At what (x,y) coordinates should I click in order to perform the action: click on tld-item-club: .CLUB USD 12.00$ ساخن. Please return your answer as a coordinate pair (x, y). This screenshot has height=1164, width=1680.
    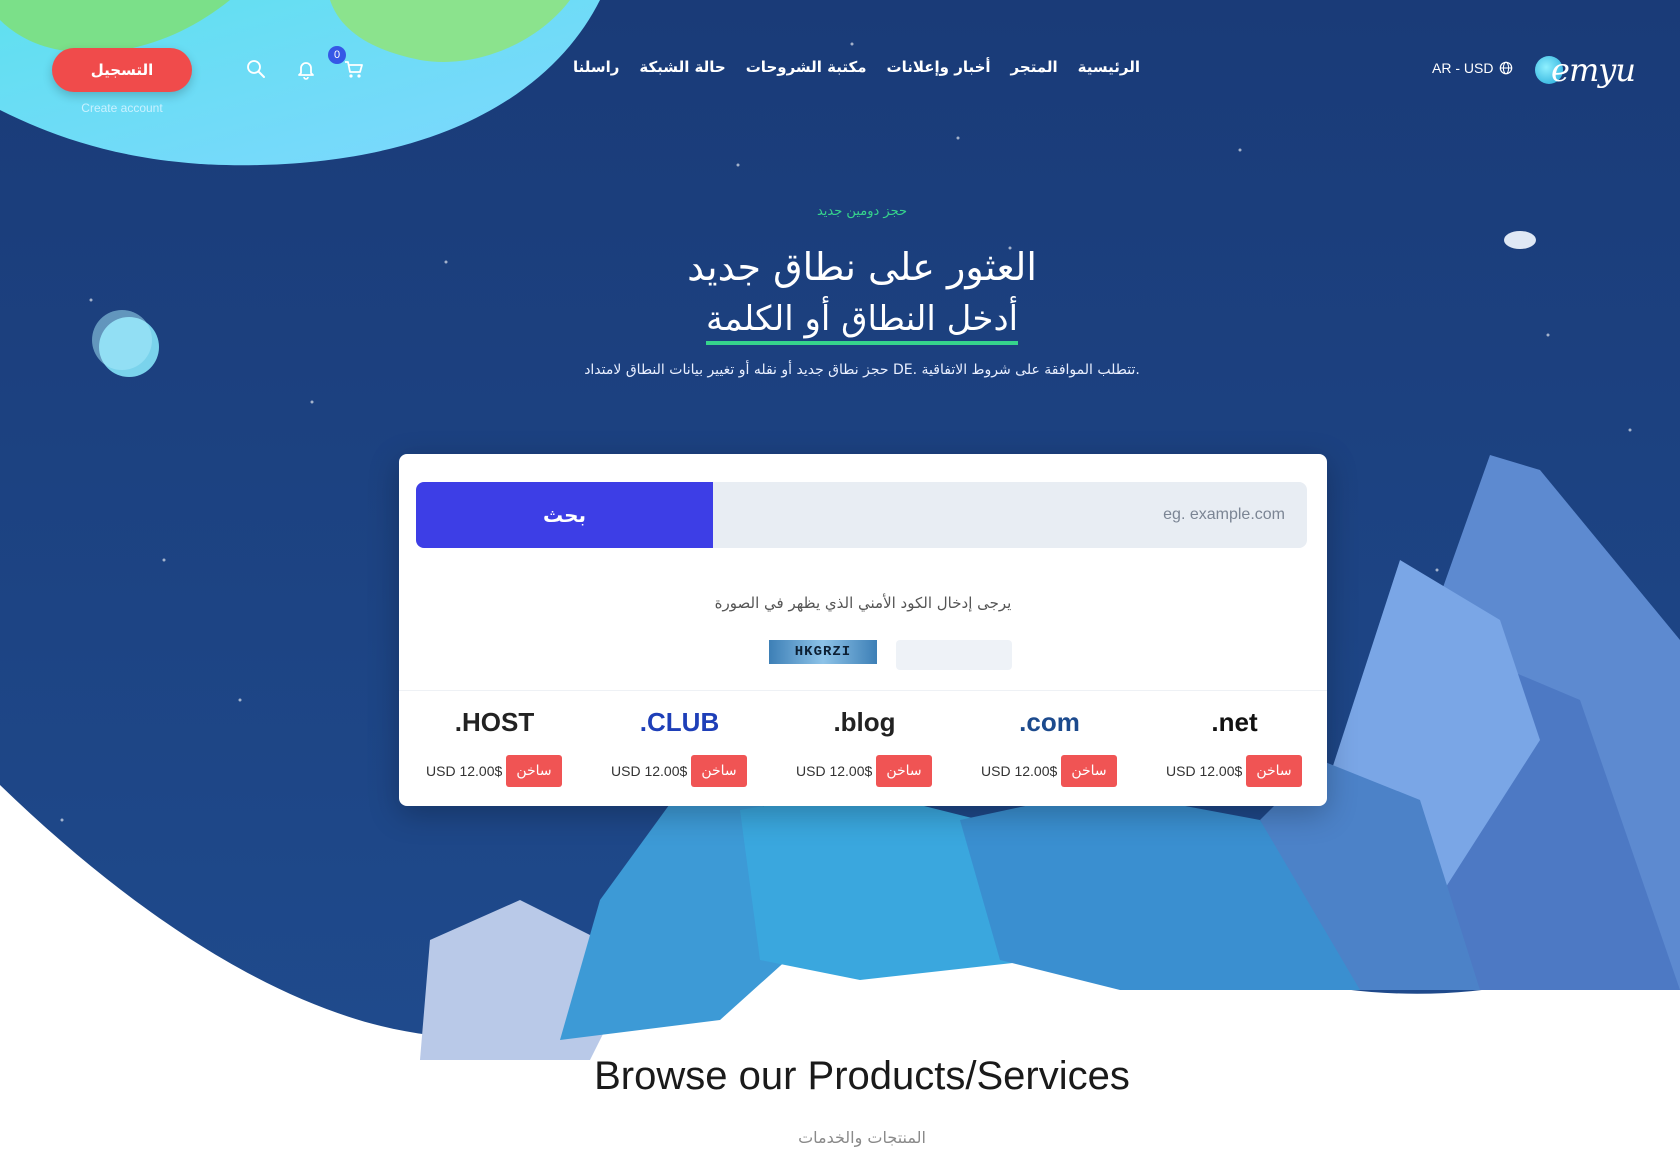
    Looking at the image, I should click on (679, 741).